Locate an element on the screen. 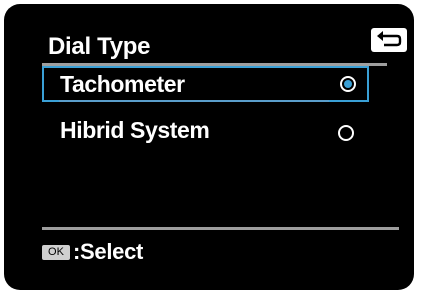 The height and width of the screenshot is (298, 422). menu-item-hibrid-system: Hibrid System is located at coordinates (205, 132).